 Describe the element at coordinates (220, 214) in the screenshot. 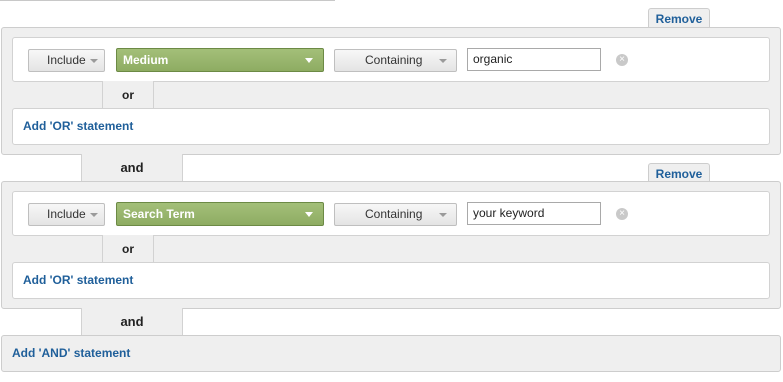

I see `dimension-dropdown: Search Term` at that location.